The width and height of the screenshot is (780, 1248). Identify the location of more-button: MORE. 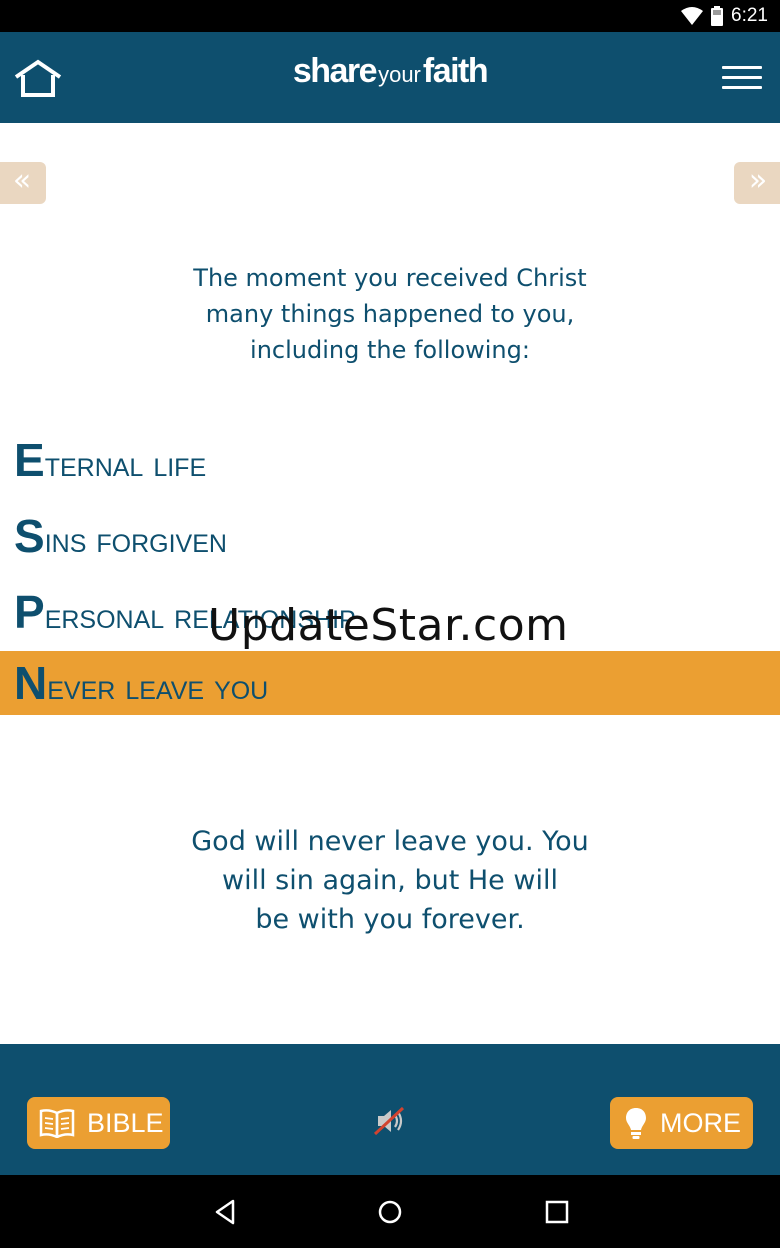
(681, 1123).